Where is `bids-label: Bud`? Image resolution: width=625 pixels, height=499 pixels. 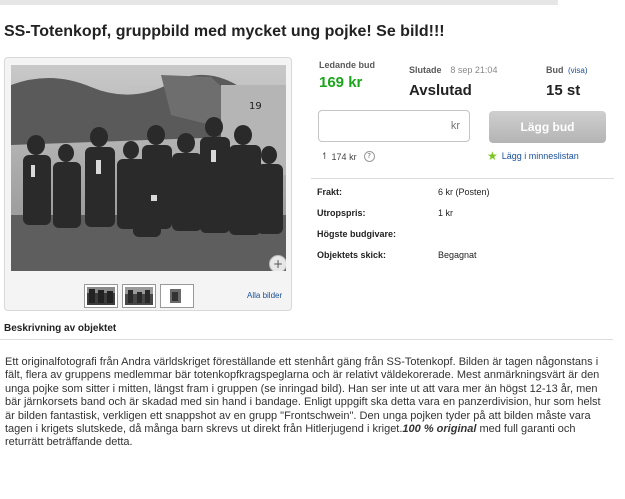 bids-label: Bud is located at coordinates (555, 70).